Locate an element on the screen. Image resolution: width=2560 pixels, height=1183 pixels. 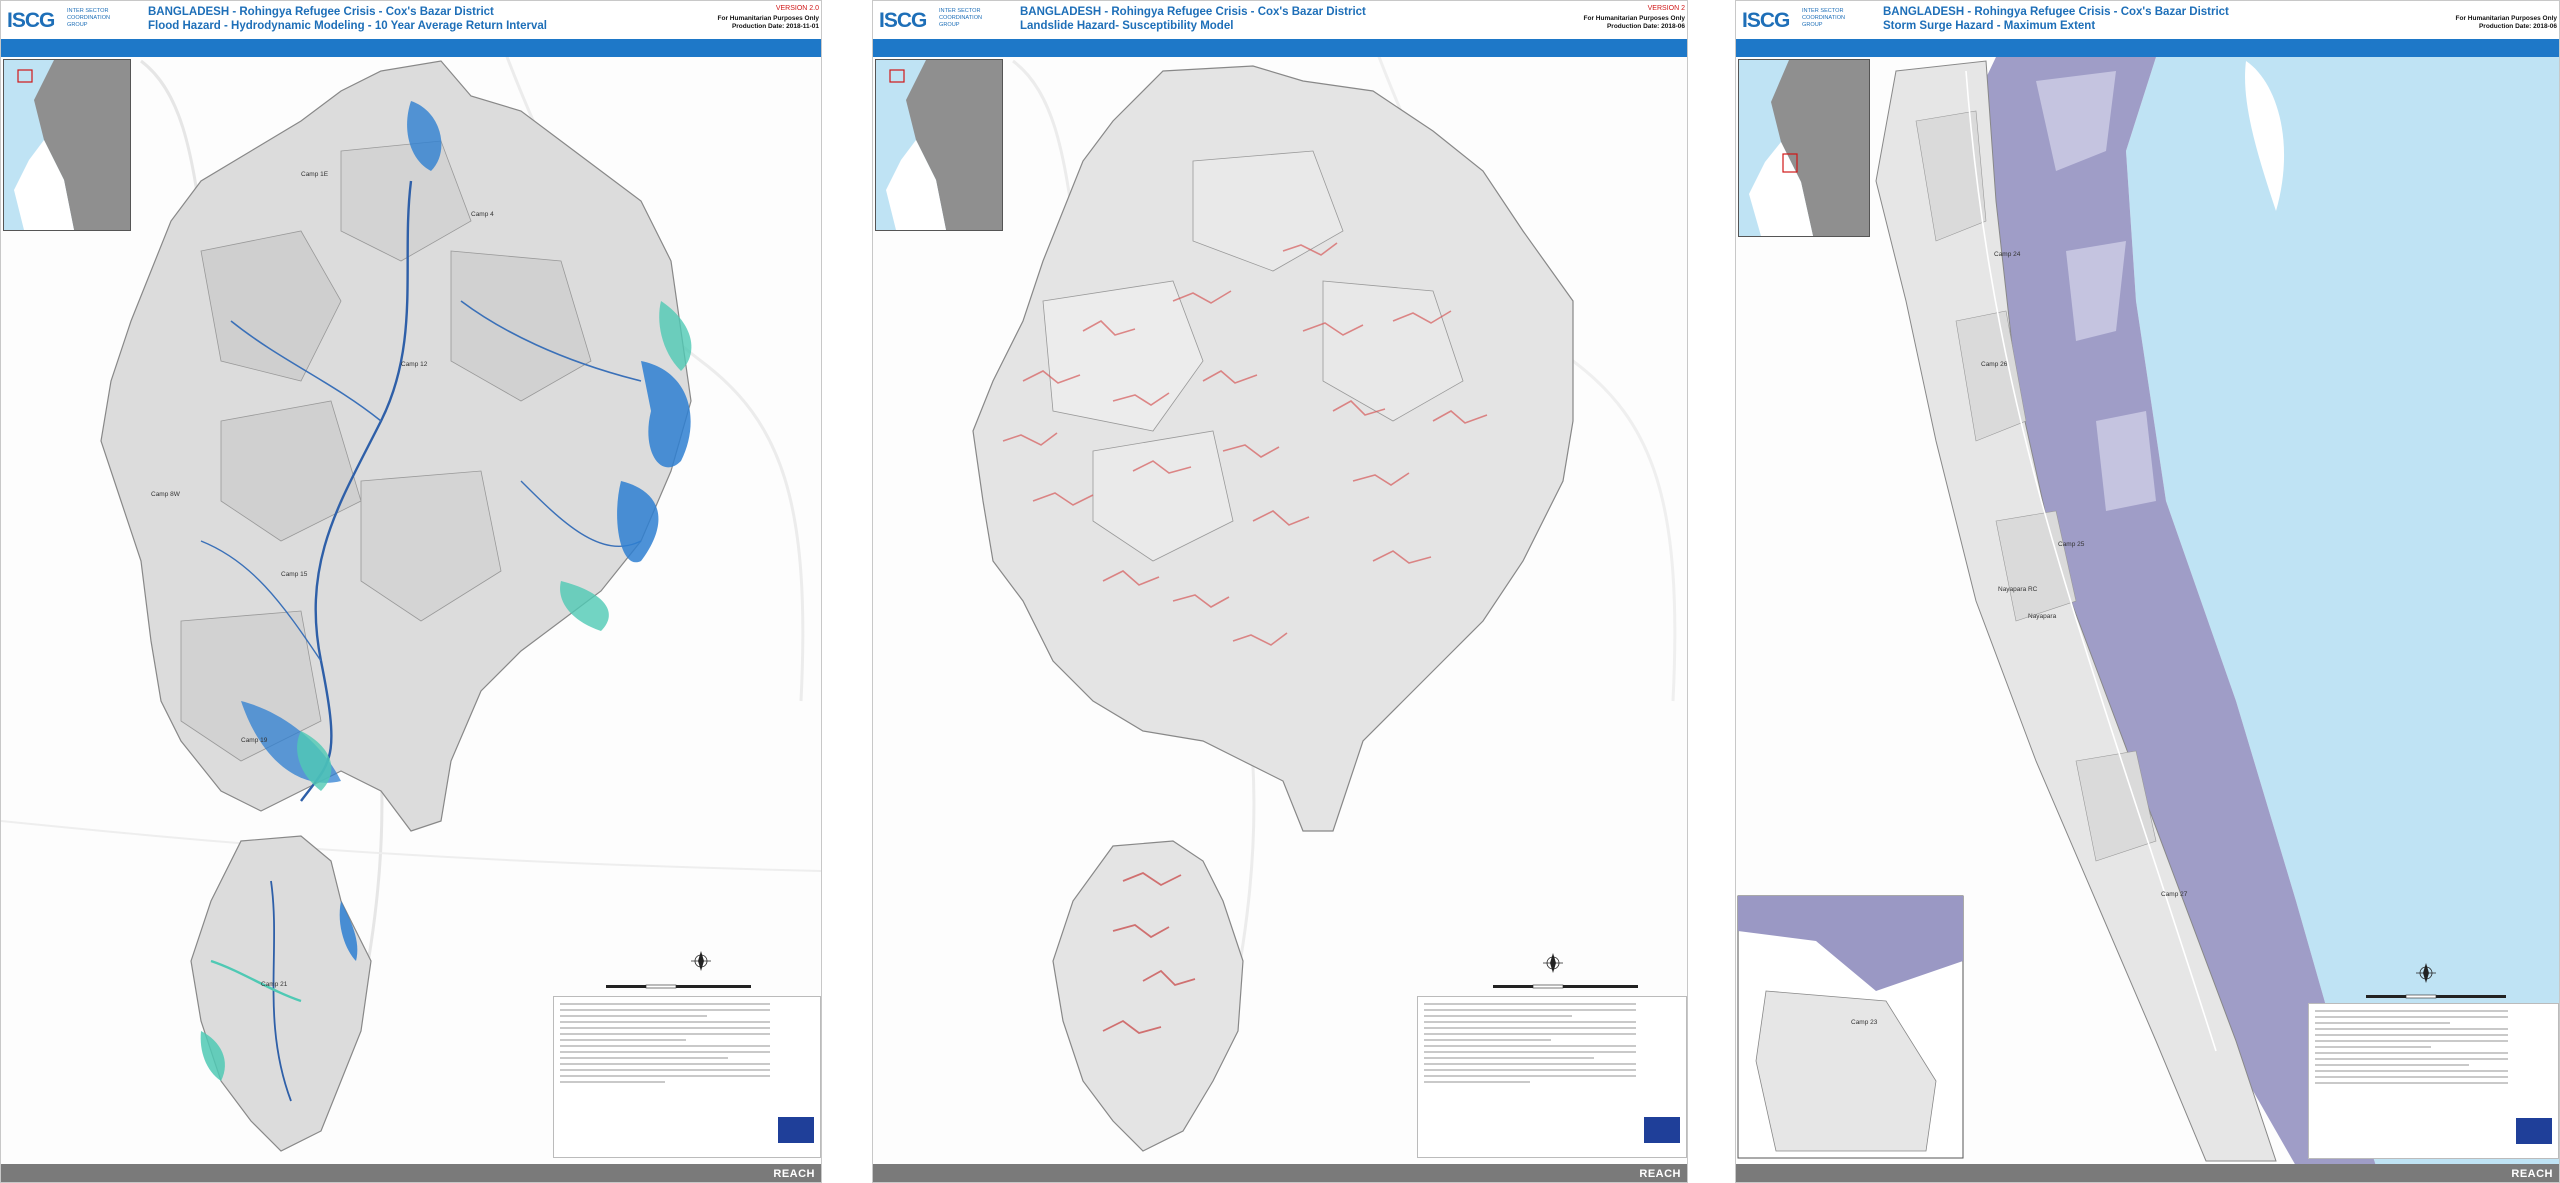
map-subtitle: Storm Surge Hazard - Maximum Extent is located at coordinates (1989, 26).